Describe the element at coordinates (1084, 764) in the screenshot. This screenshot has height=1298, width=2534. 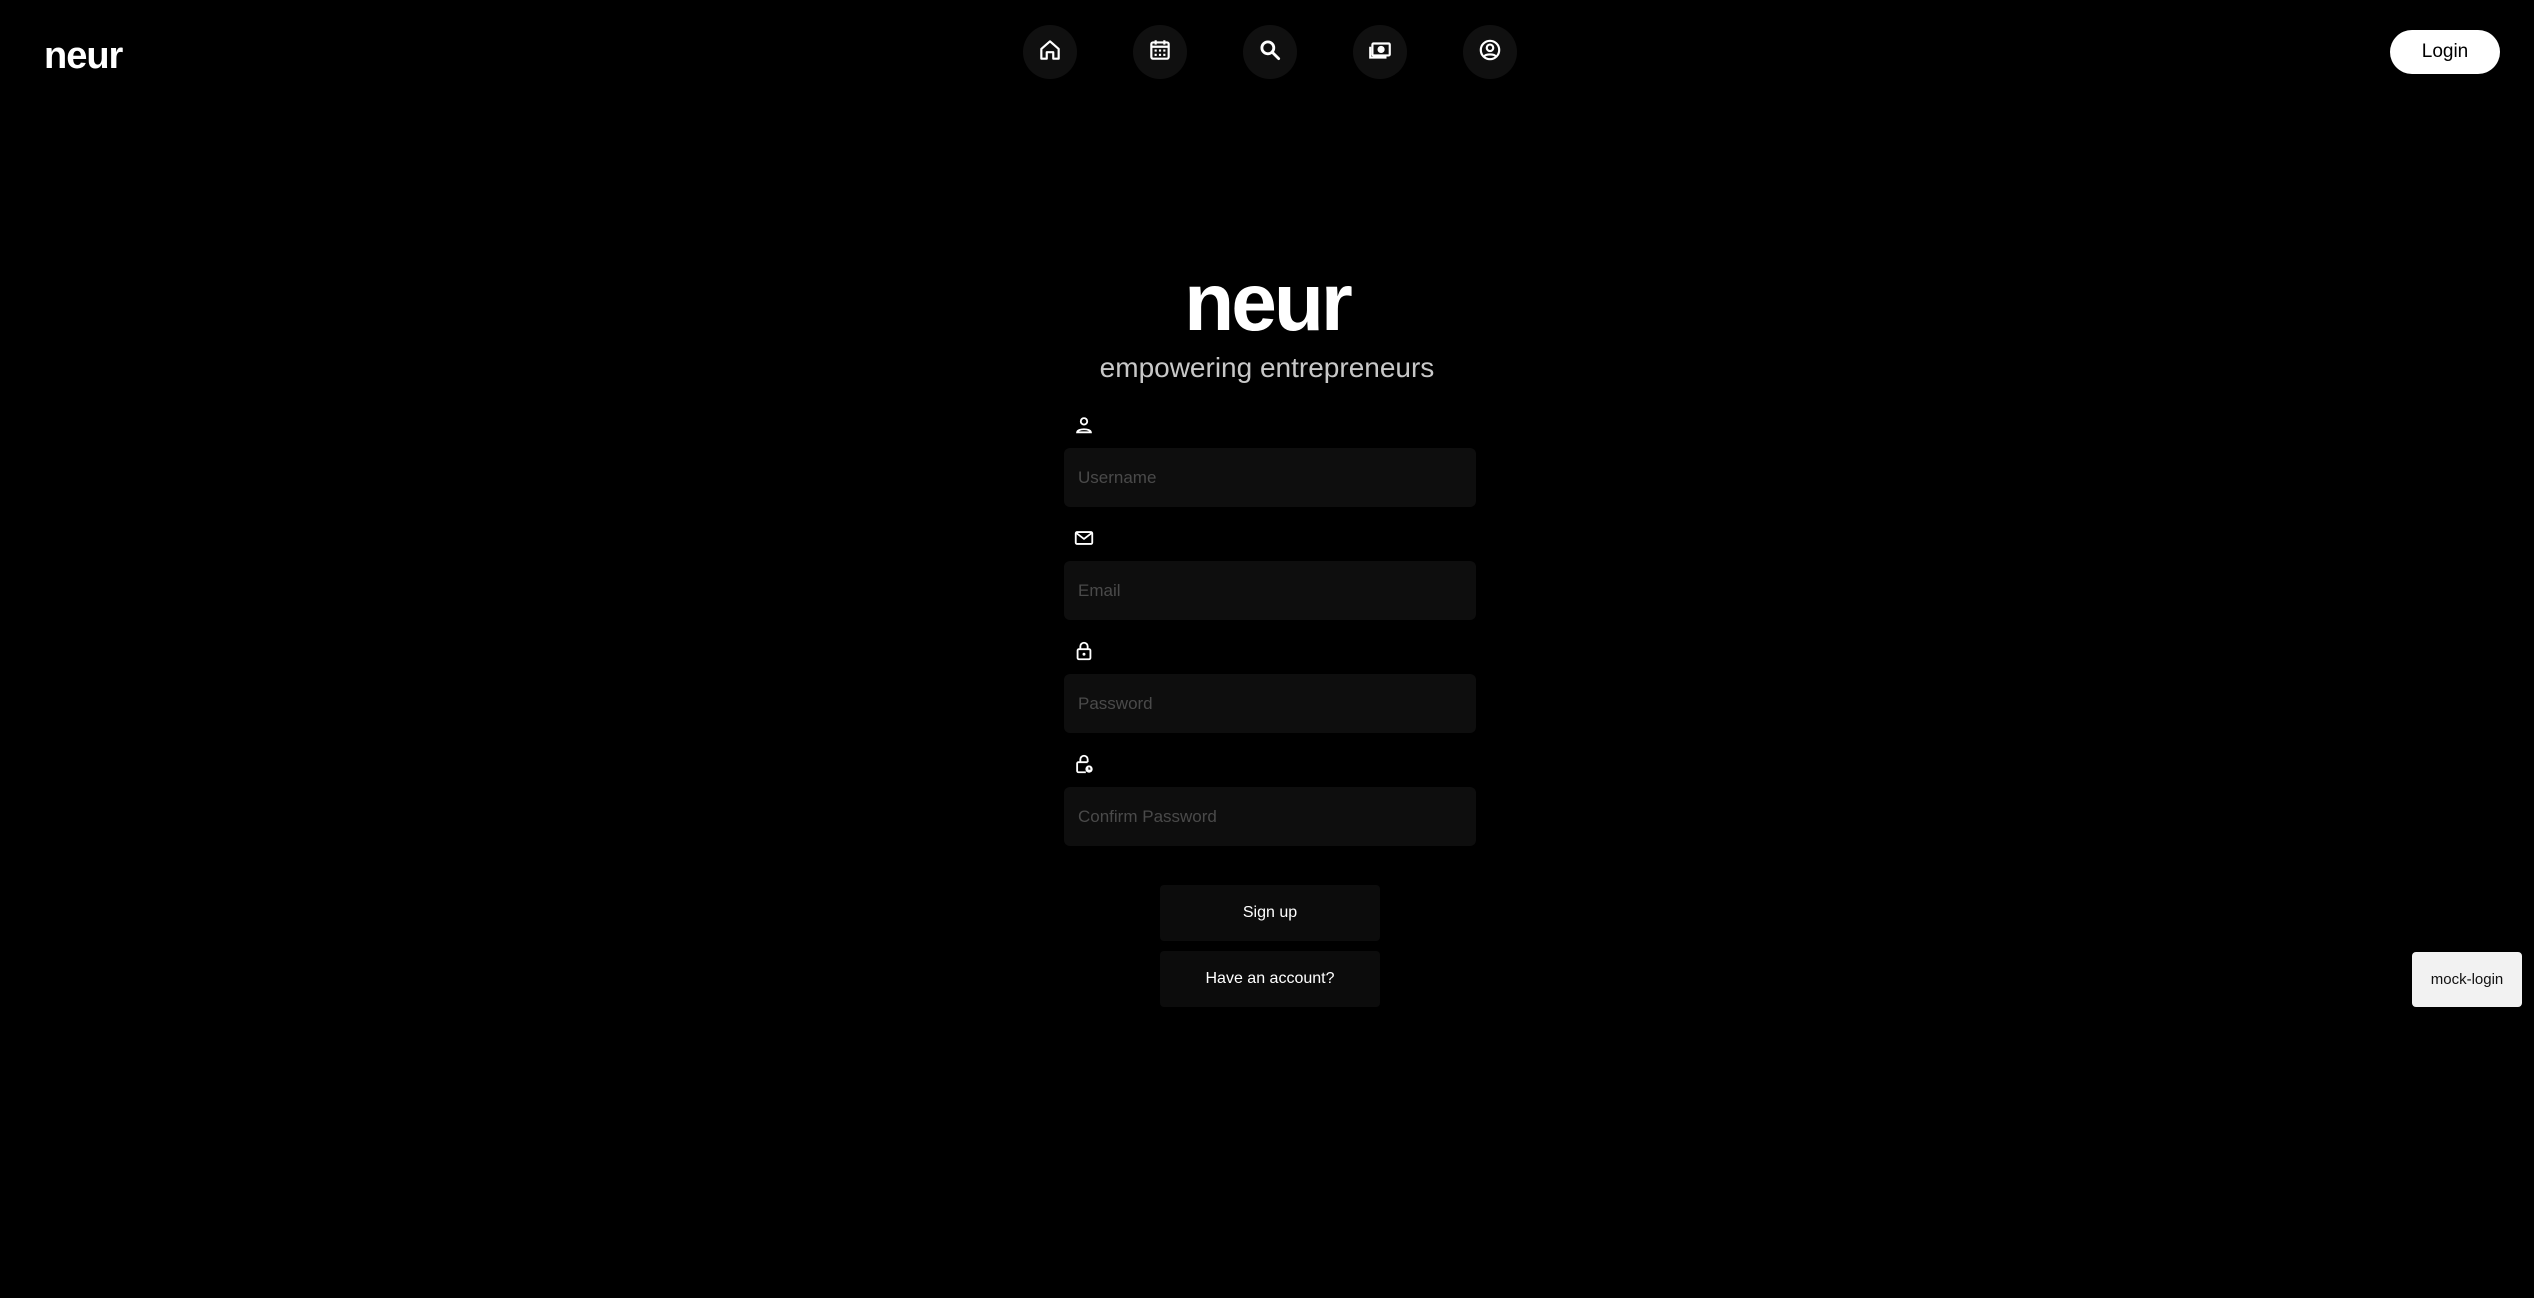
I see `lock-clock-icon` at that location.